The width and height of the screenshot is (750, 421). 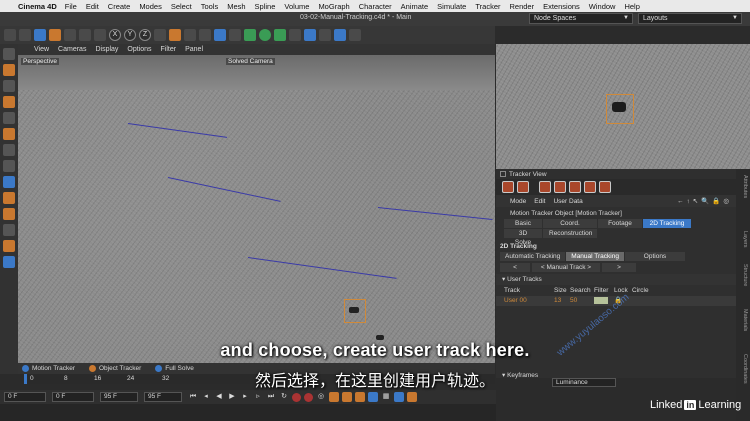 I want to click on generator-icon, so click(x=280, y=35).